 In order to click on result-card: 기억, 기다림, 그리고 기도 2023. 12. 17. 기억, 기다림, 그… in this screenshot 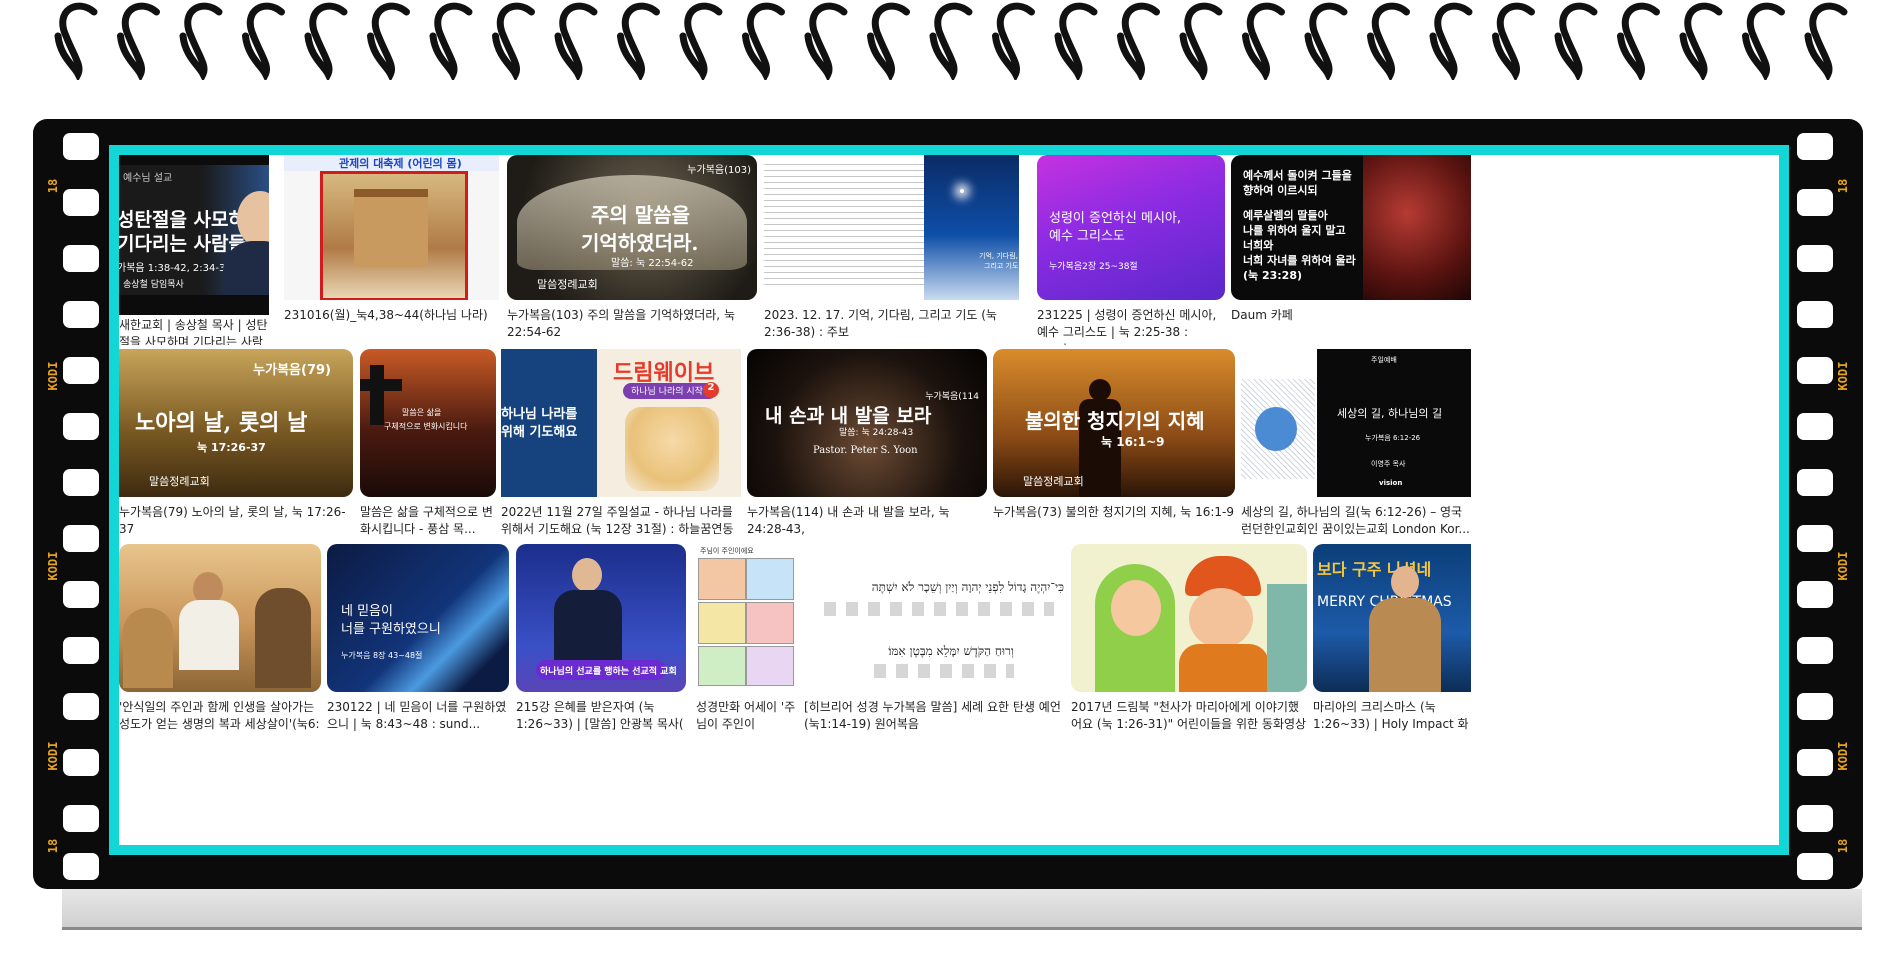, I will do `click(894, 250)`.